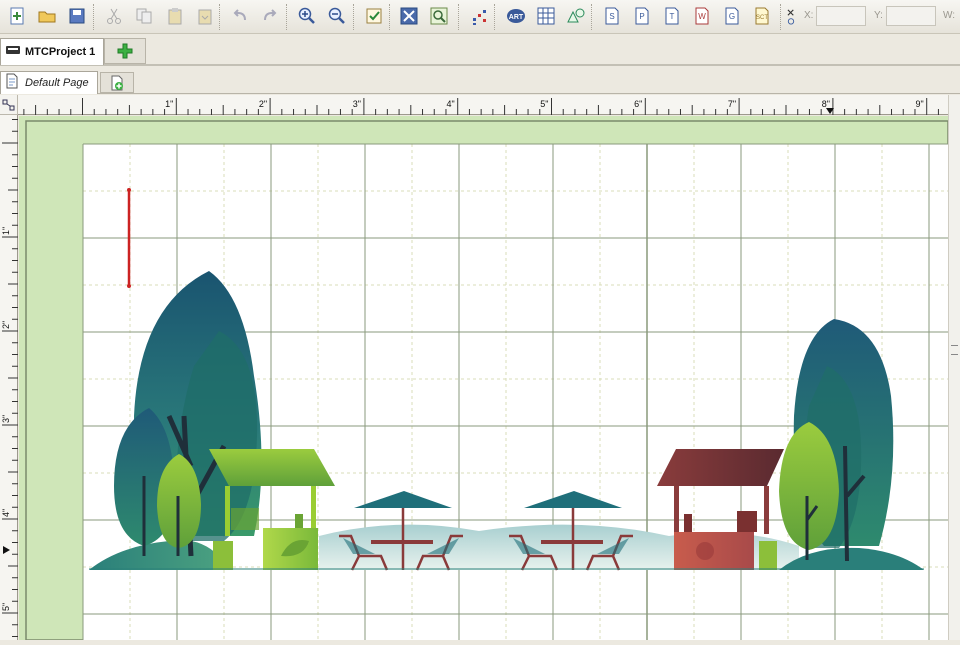  I want to click on page-tab-label: Default Page, so click(57, 83).